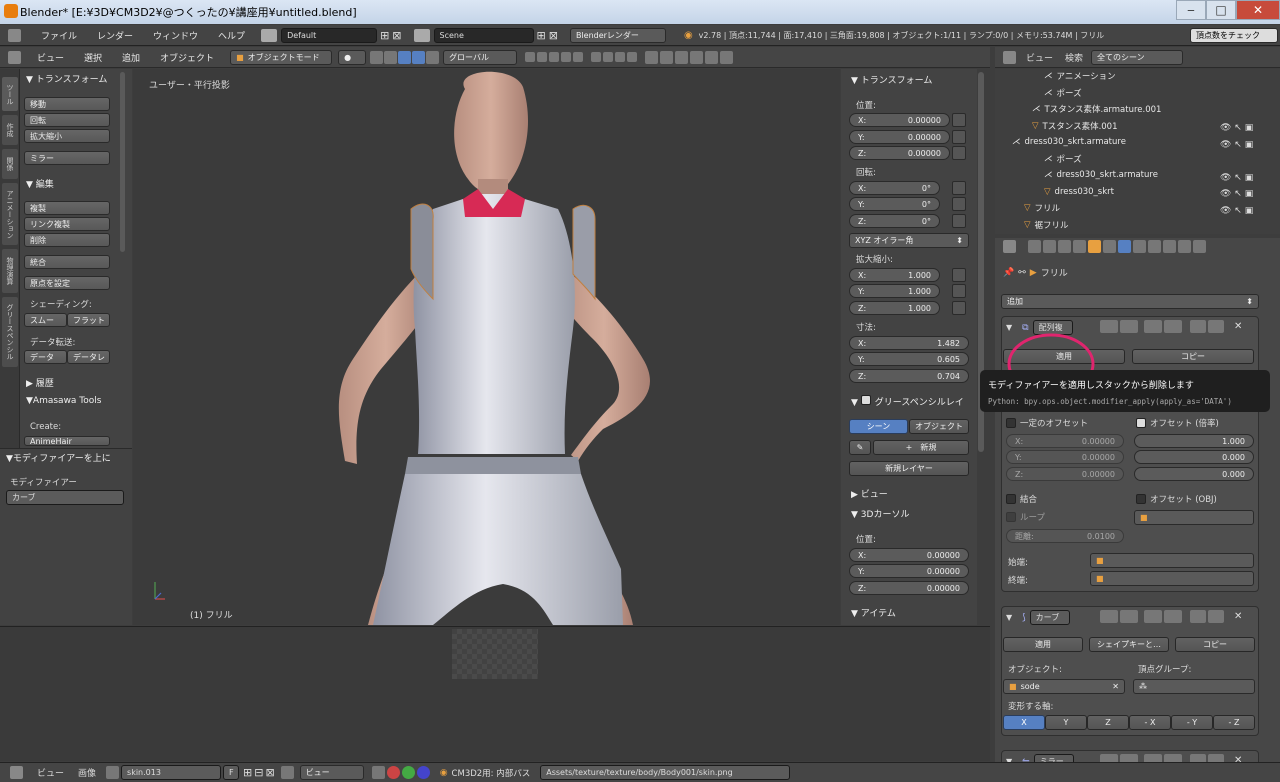 The height and width of the screenshot is (782, 1280). Describe the element at coordinates (433, 57) in the screenshot. I see `scale-icon` at that location.